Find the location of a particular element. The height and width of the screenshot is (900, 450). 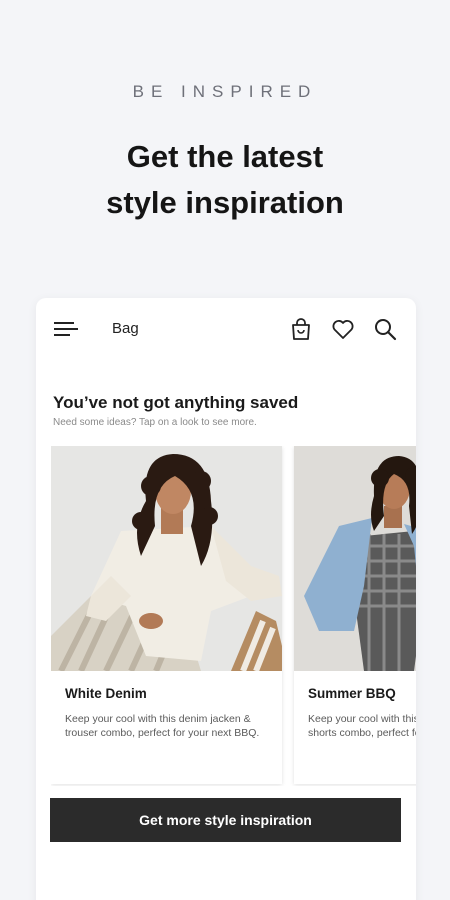

search-icon is located at coordinates (385, 329).